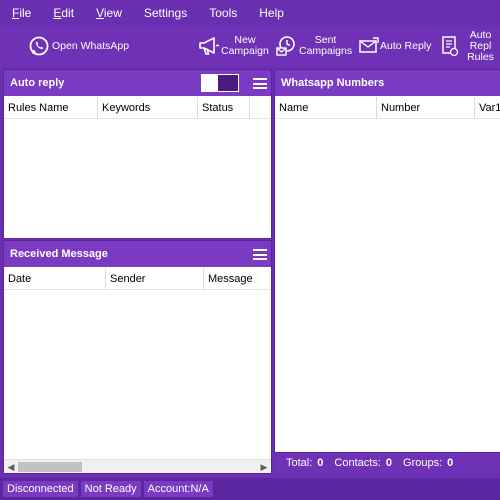 The image size is (500, 500). Describe the element at coordinates (320, 463) in the screenshot. I see `total-value: 0` at that location.